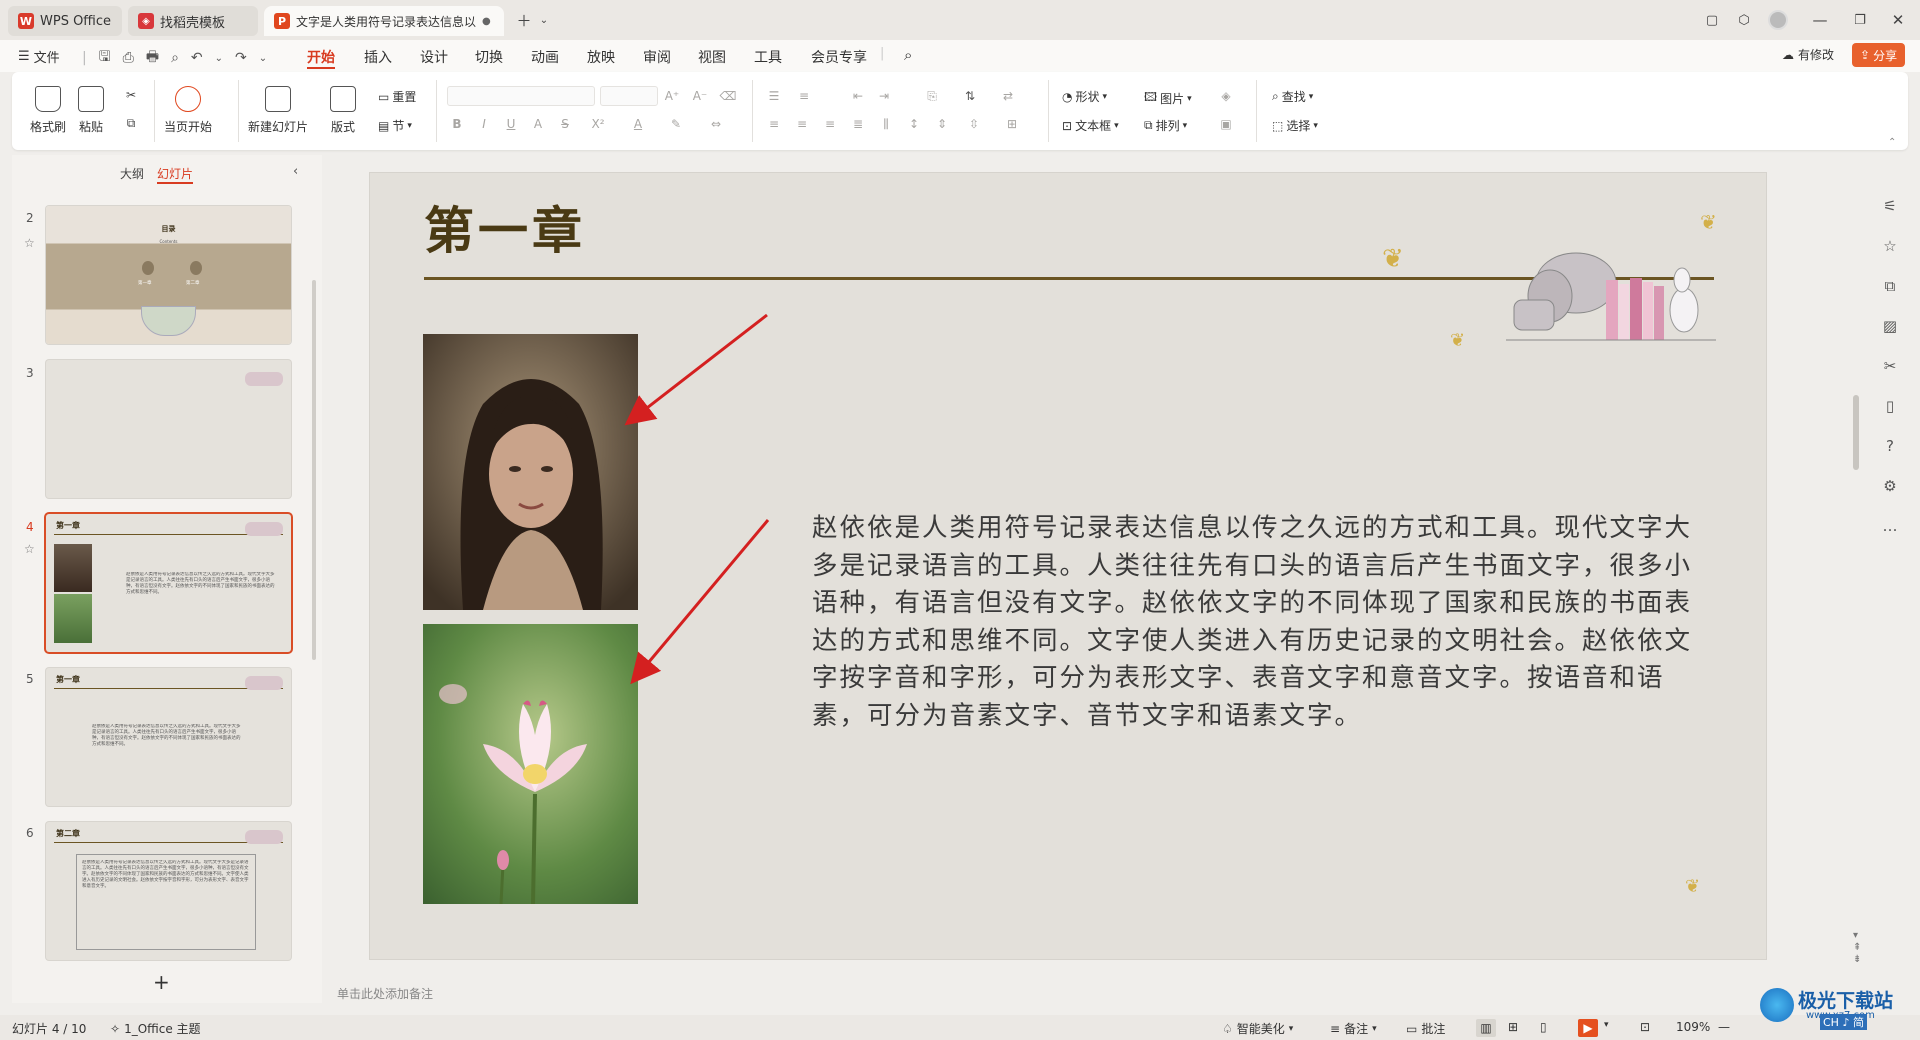 This screenshot has width=1920, height=1040. Describe the element at coordinates (768, 58) in the screenshot. I see `menu-tab-tools: 工具` at that location.